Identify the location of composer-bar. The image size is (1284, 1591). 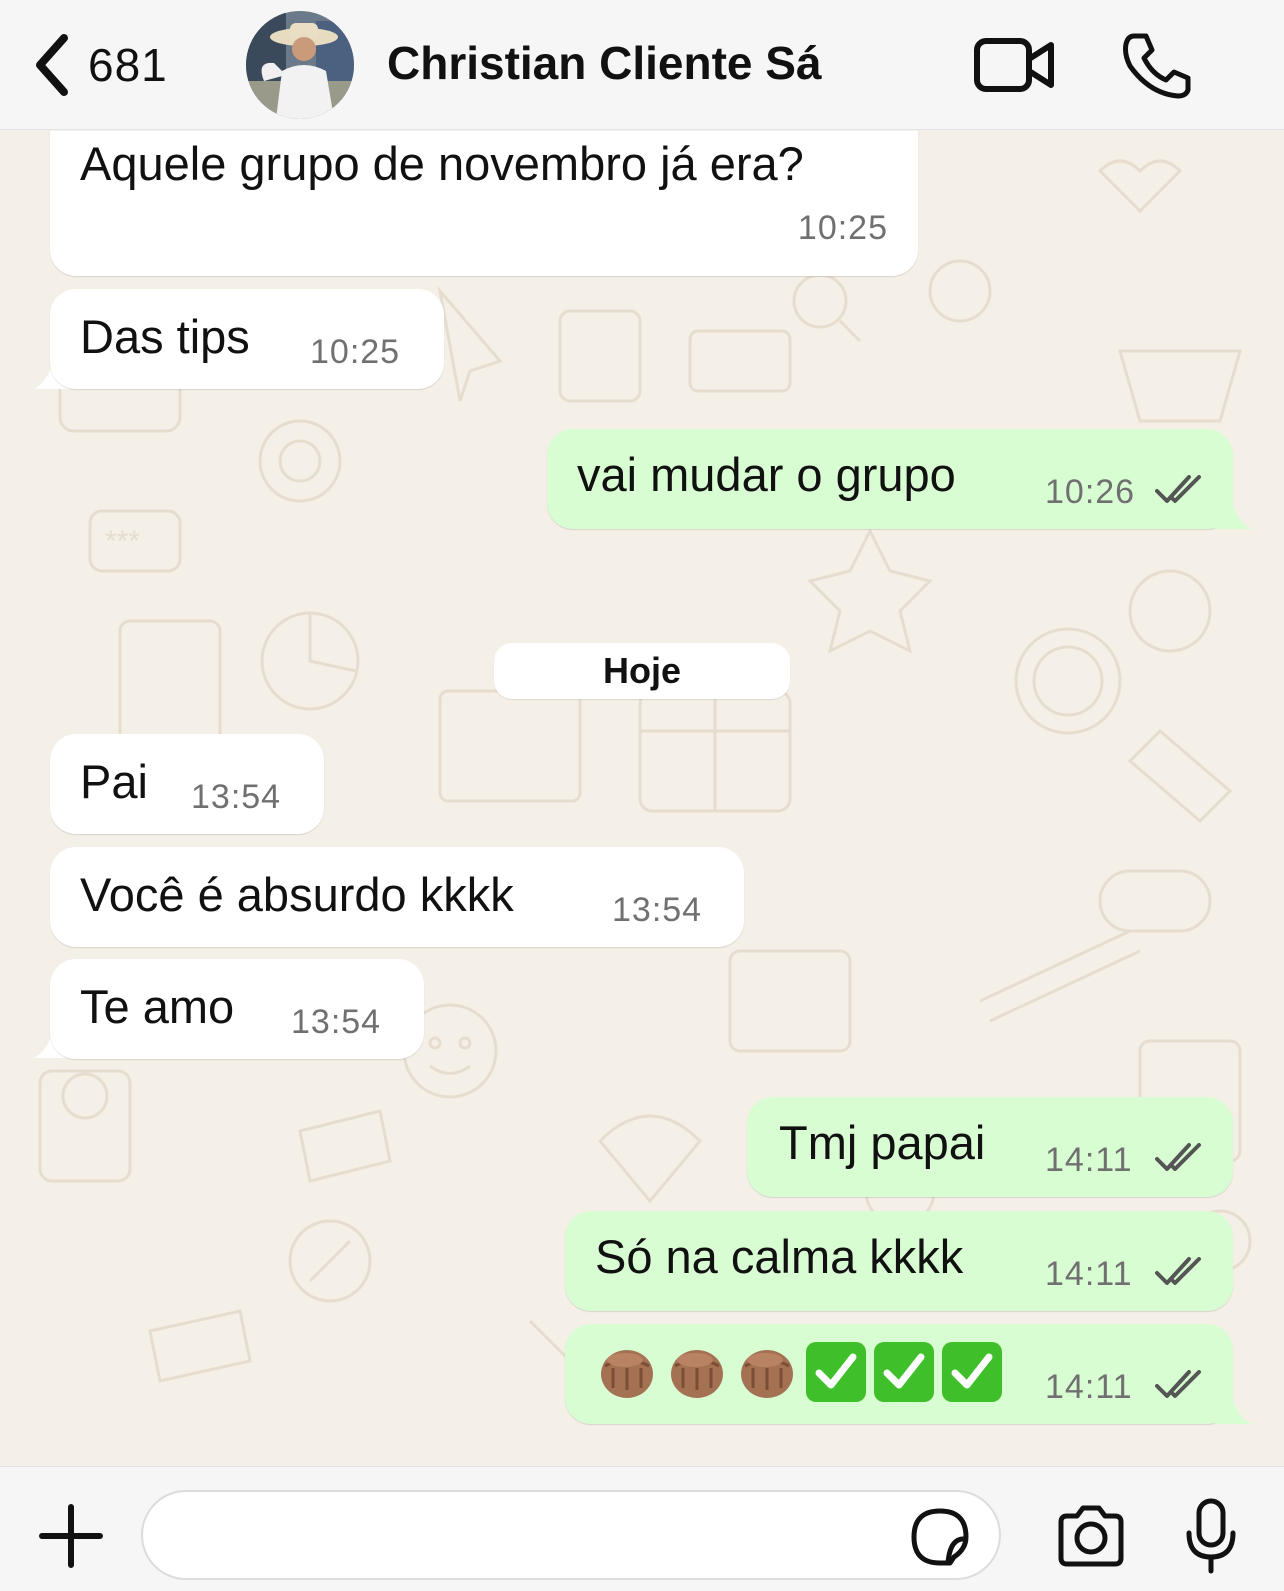
(642, 1528).